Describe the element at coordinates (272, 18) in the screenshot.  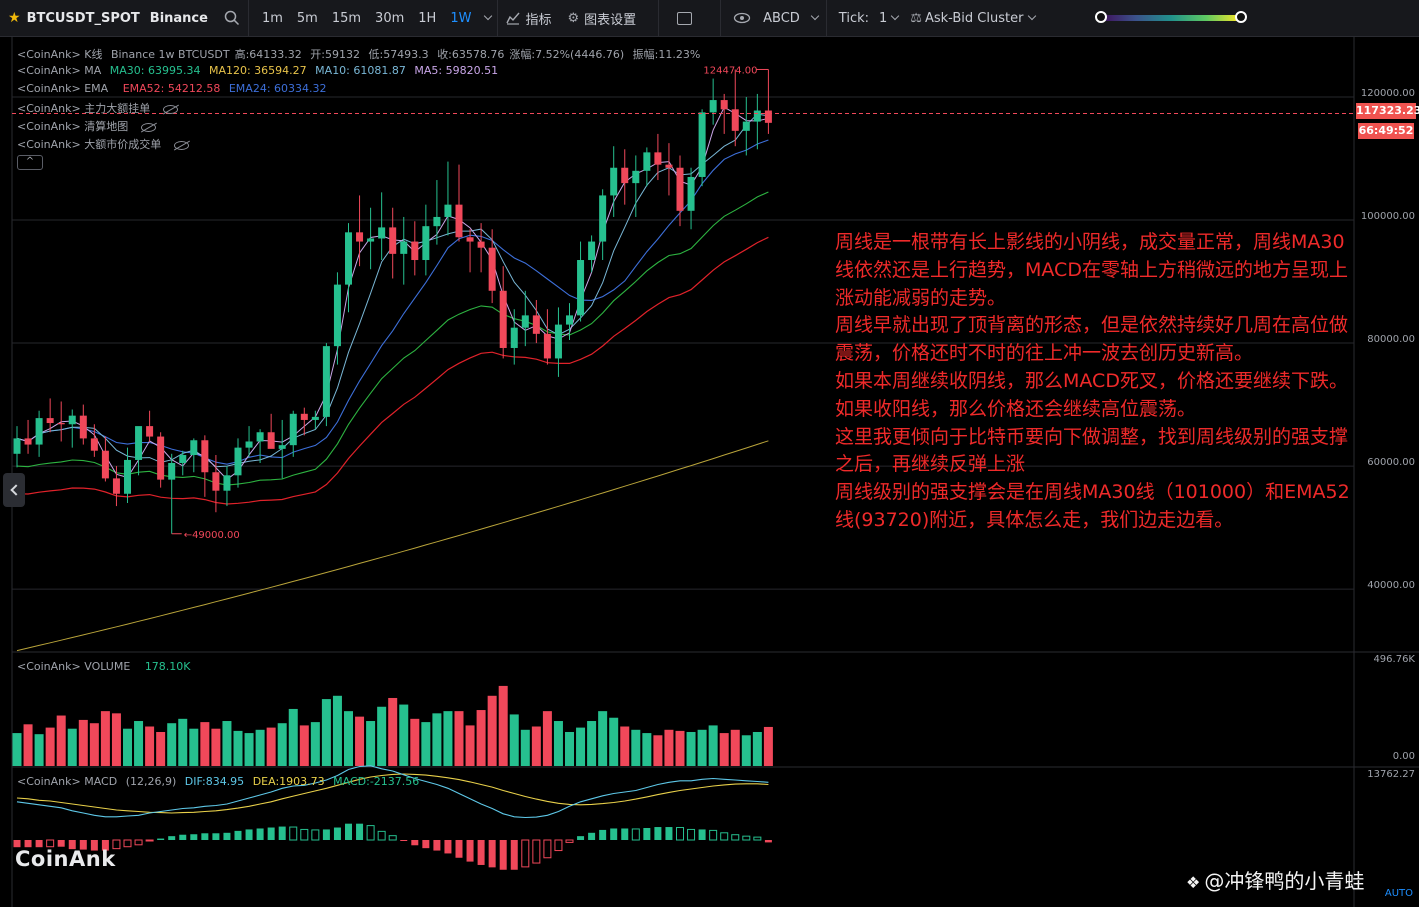
I see `interval-1m: 1m` at that location.